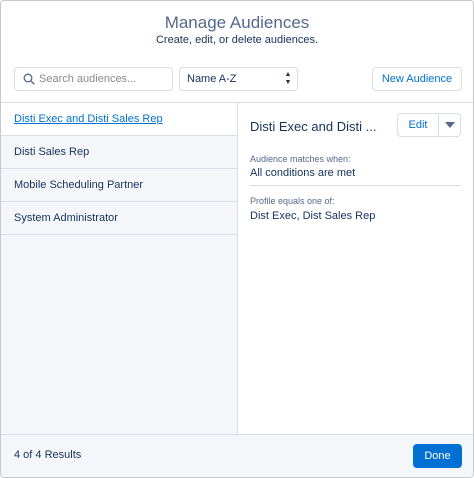  I want to click on modal-footer: 4 of 4 Results Done, so click(237, 455).